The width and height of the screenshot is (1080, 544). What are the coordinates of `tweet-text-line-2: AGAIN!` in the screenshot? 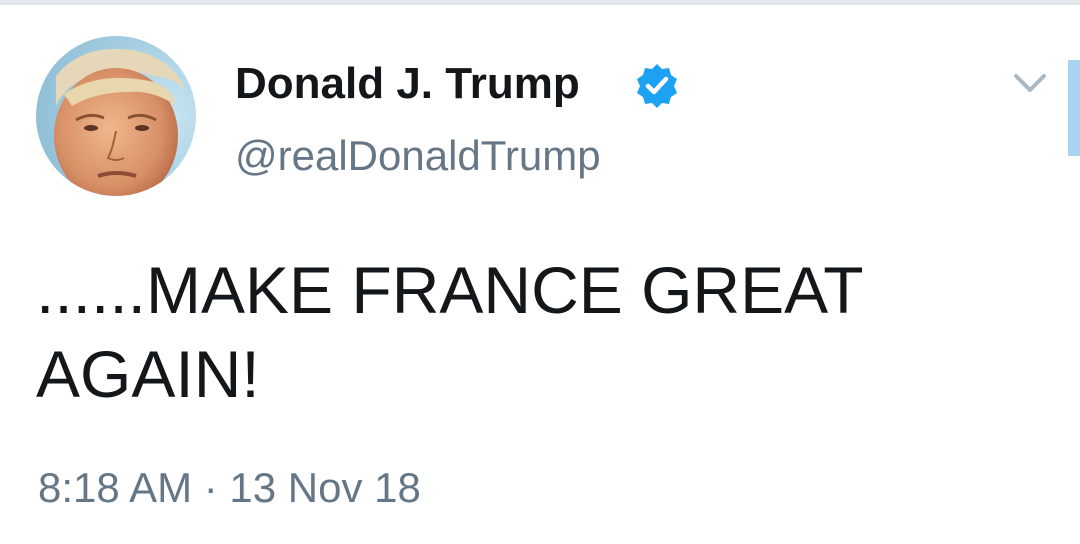 It's located at (148, 374).